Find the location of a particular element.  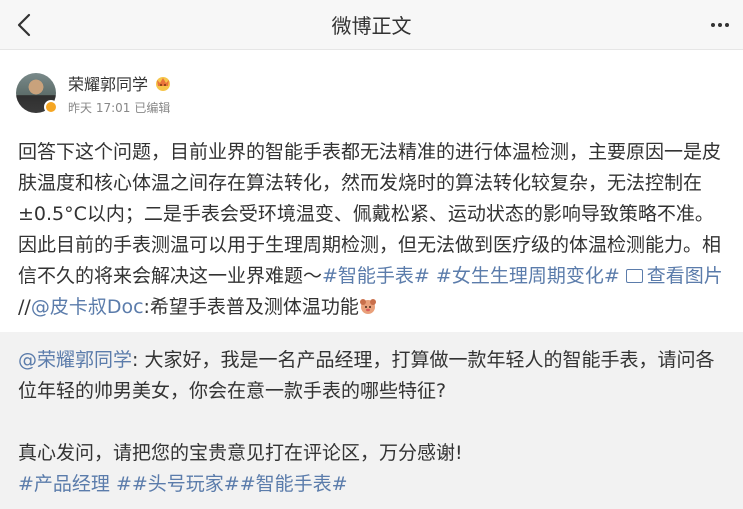

navbar: 微博正文 is located at coordinates (371, 25).